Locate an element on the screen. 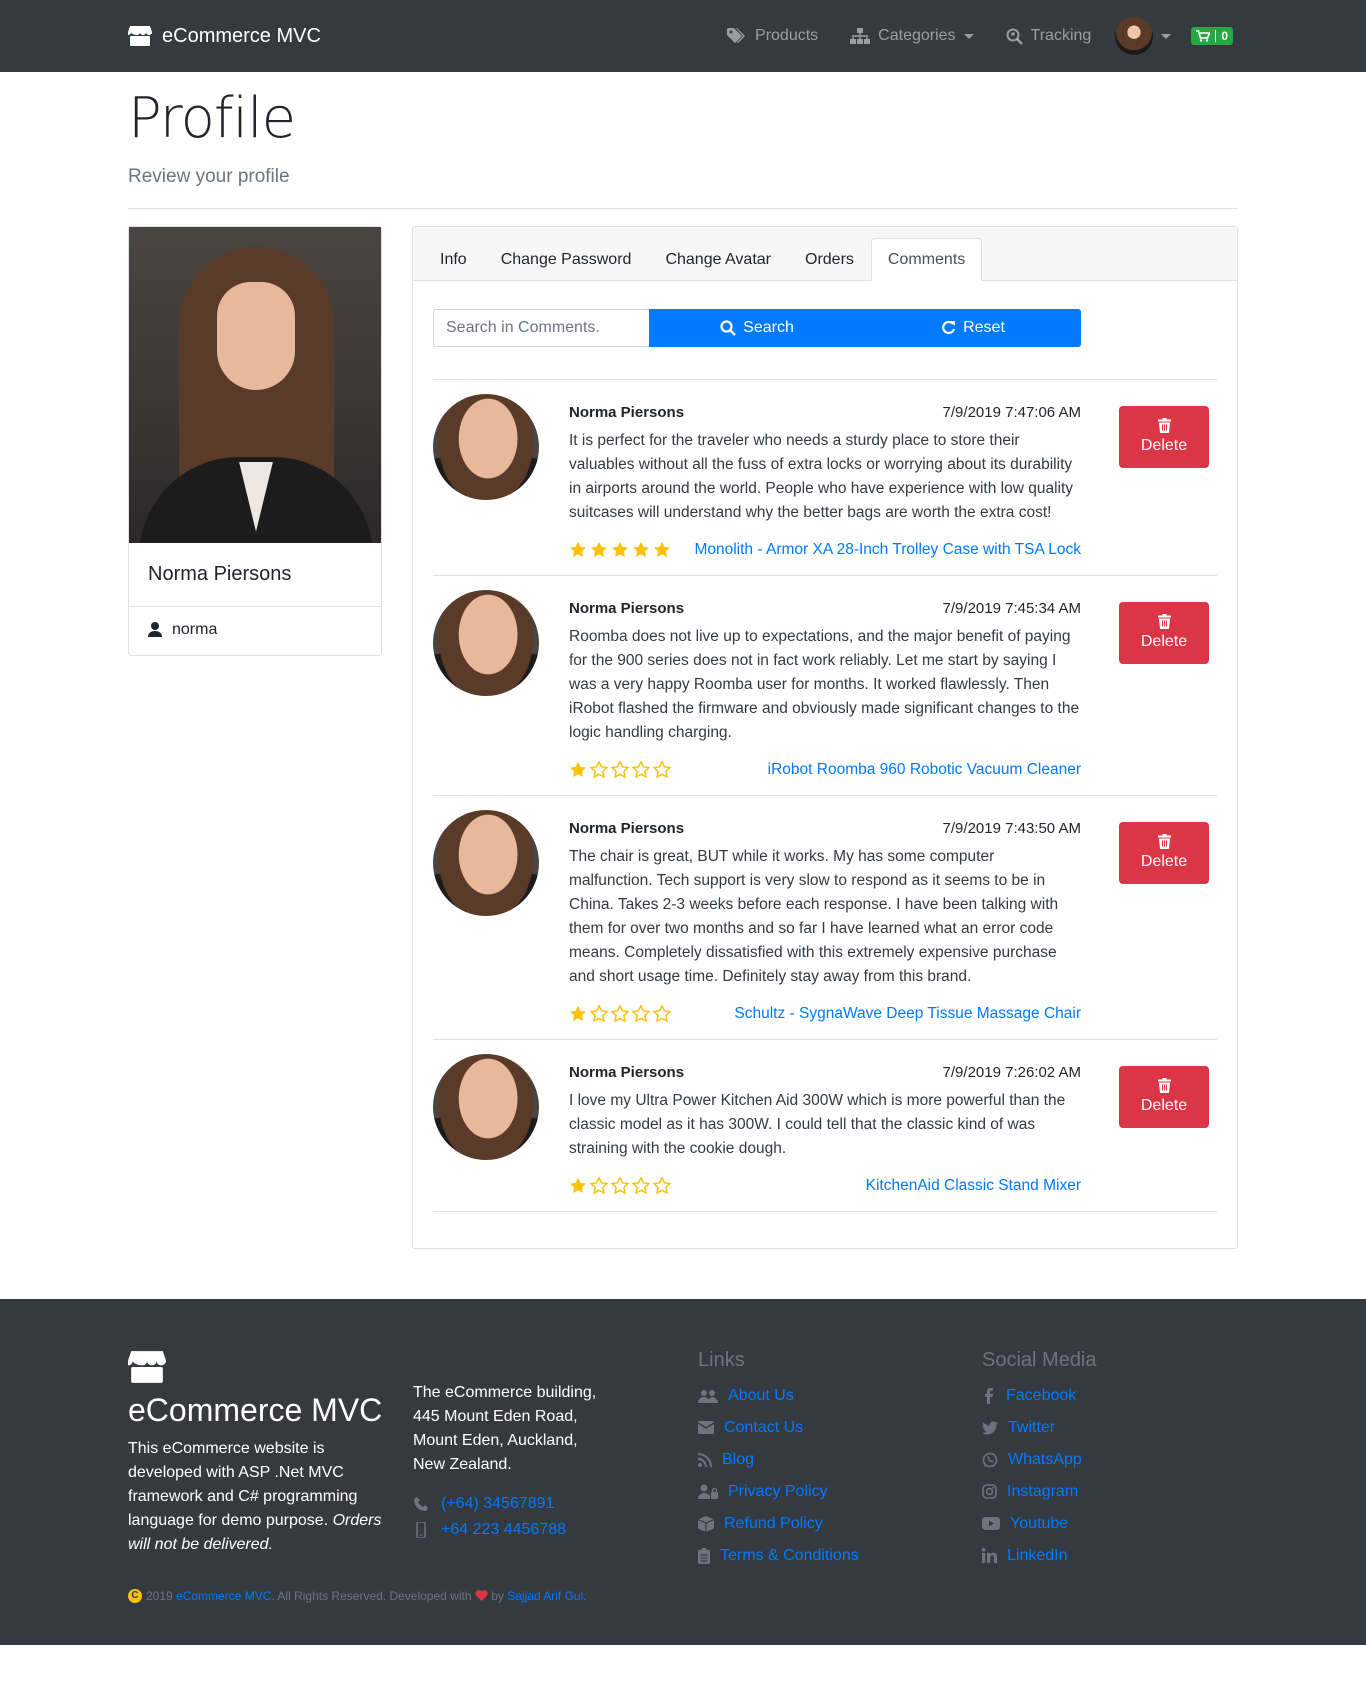 This screenshot has width=1366, height=1681. footer-links-heading: Links is located at coordinates (721, 1359).